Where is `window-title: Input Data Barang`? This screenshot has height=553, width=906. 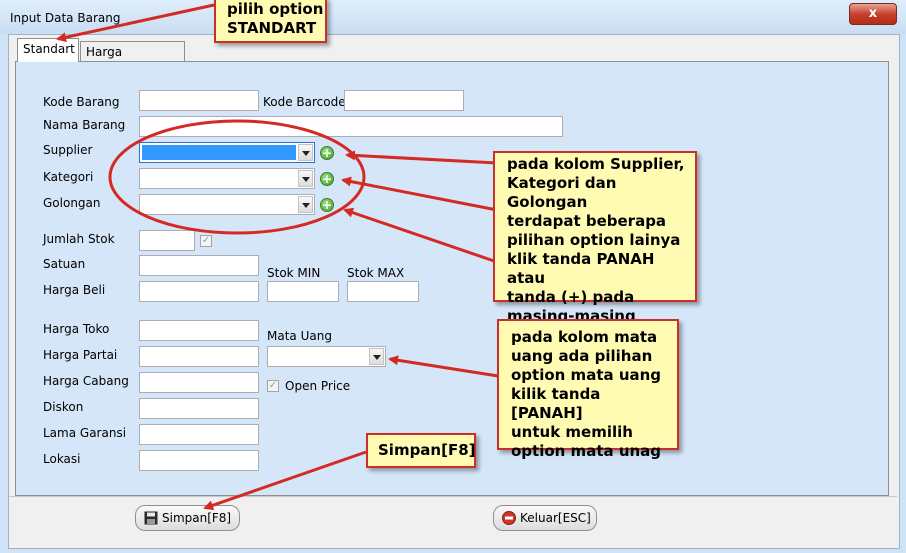 window-title: Input Data Barang is located at coordinates (65, 18).